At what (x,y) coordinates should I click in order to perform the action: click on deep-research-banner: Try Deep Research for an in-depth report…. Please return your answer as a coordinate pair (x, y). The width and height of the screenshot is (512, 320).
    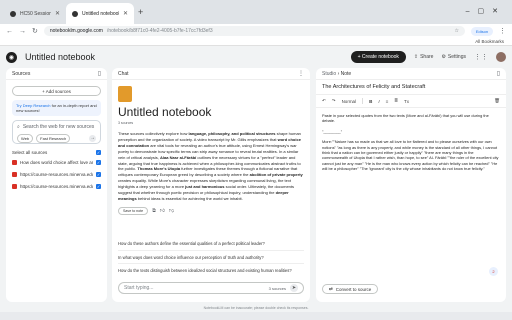
    Looking at the image, I should click on (56, 108).